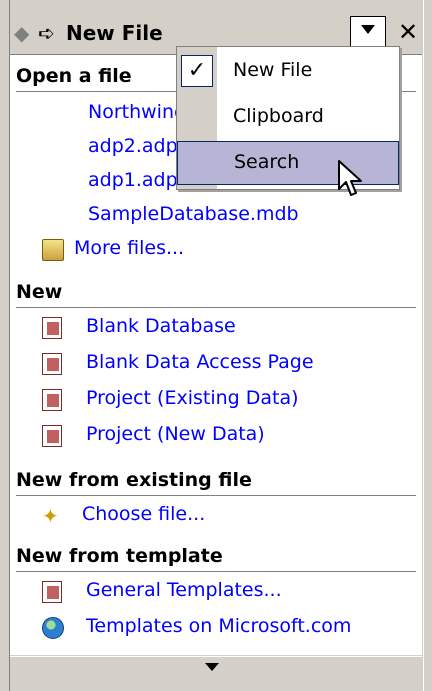  Describe the element at coordinates (134, 480) in the screenshot. I see `section-heading-existing: New from existing file` at that location.